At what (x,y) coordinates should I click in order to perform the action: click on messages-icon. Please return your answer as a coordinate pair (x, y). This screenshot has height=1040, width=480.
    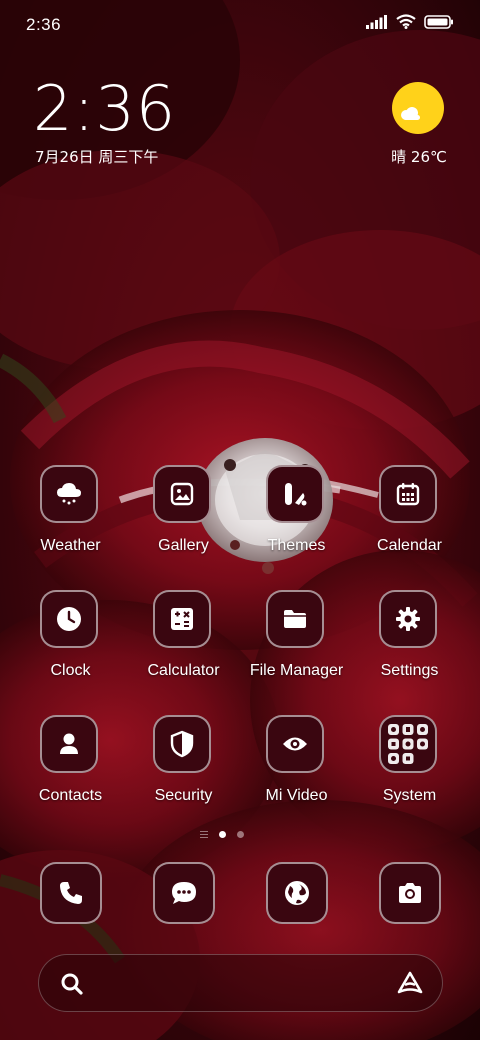
    Looking at the image, I should click on (184, 893).